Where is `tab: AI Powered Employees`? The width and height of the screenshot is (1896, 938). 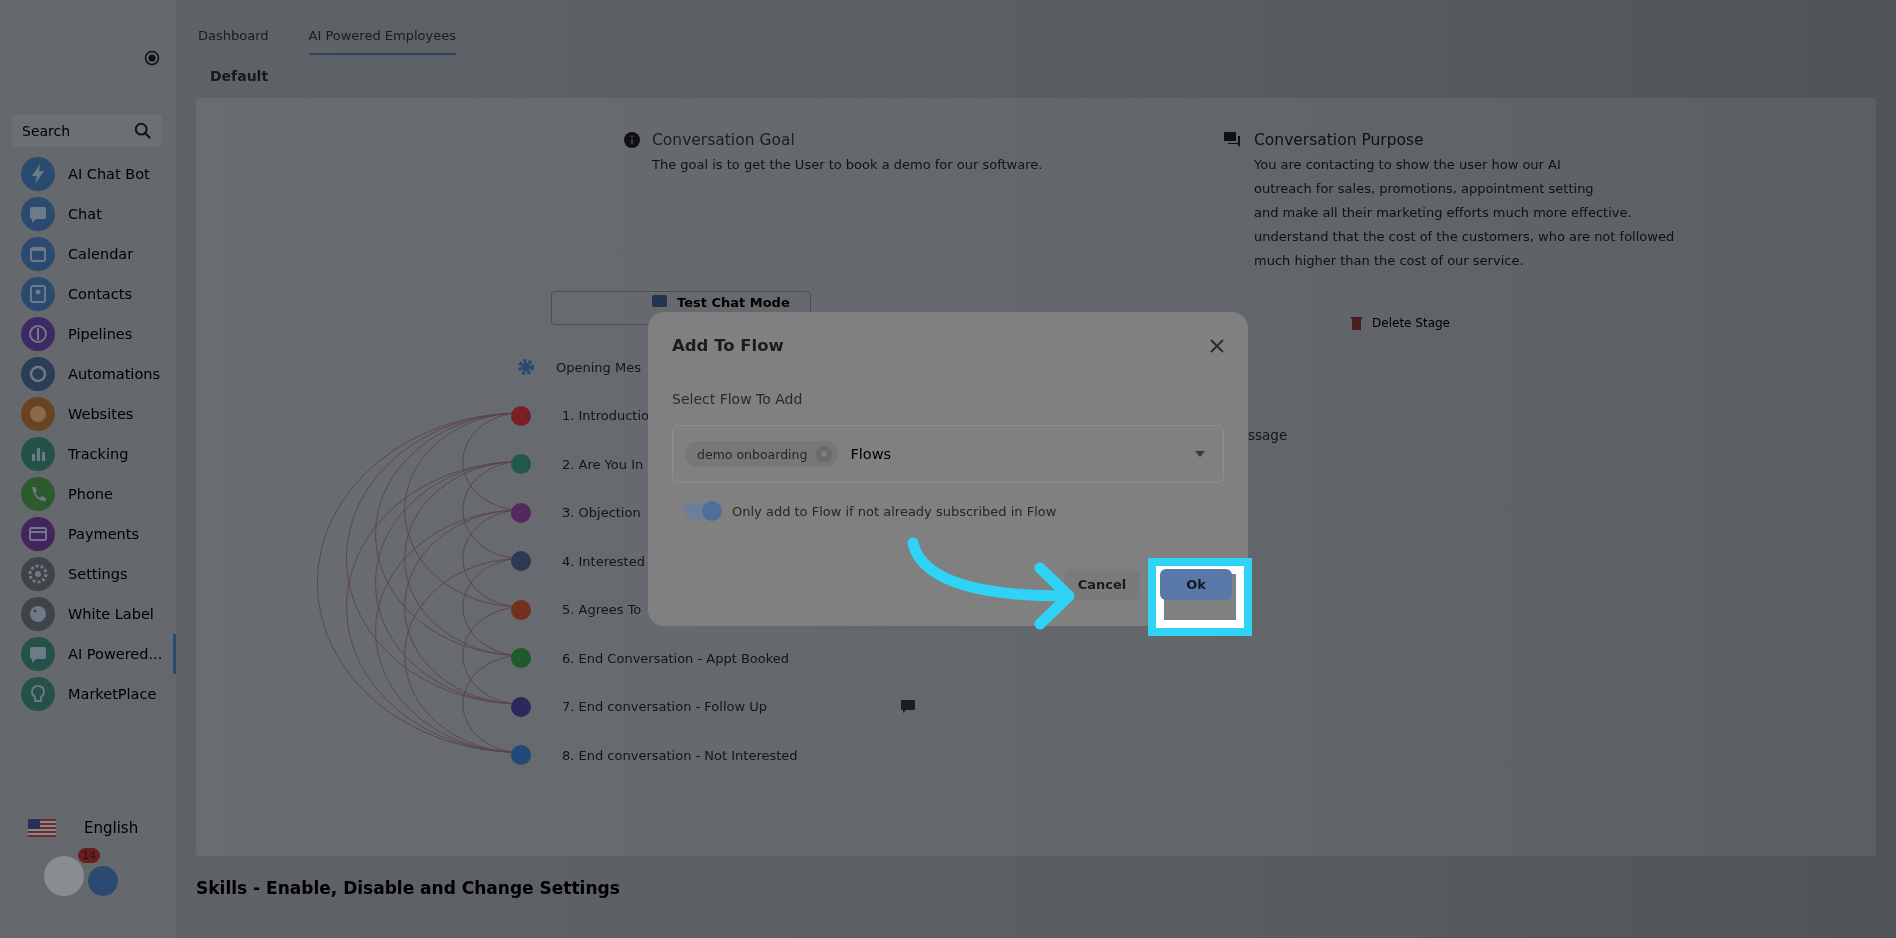 tab: AI Powered Employees is located at coordinates (382, 27).